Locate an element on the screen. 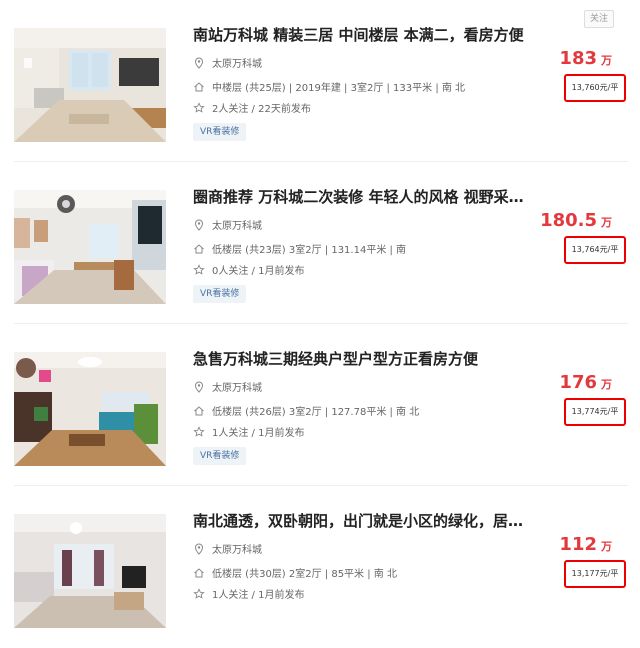 This screenshot has height=648, width=640. house-info: 低楼层 (共23层) 3室2厅 | 131.14平米 | 南 is located at coordinates (309, 250).